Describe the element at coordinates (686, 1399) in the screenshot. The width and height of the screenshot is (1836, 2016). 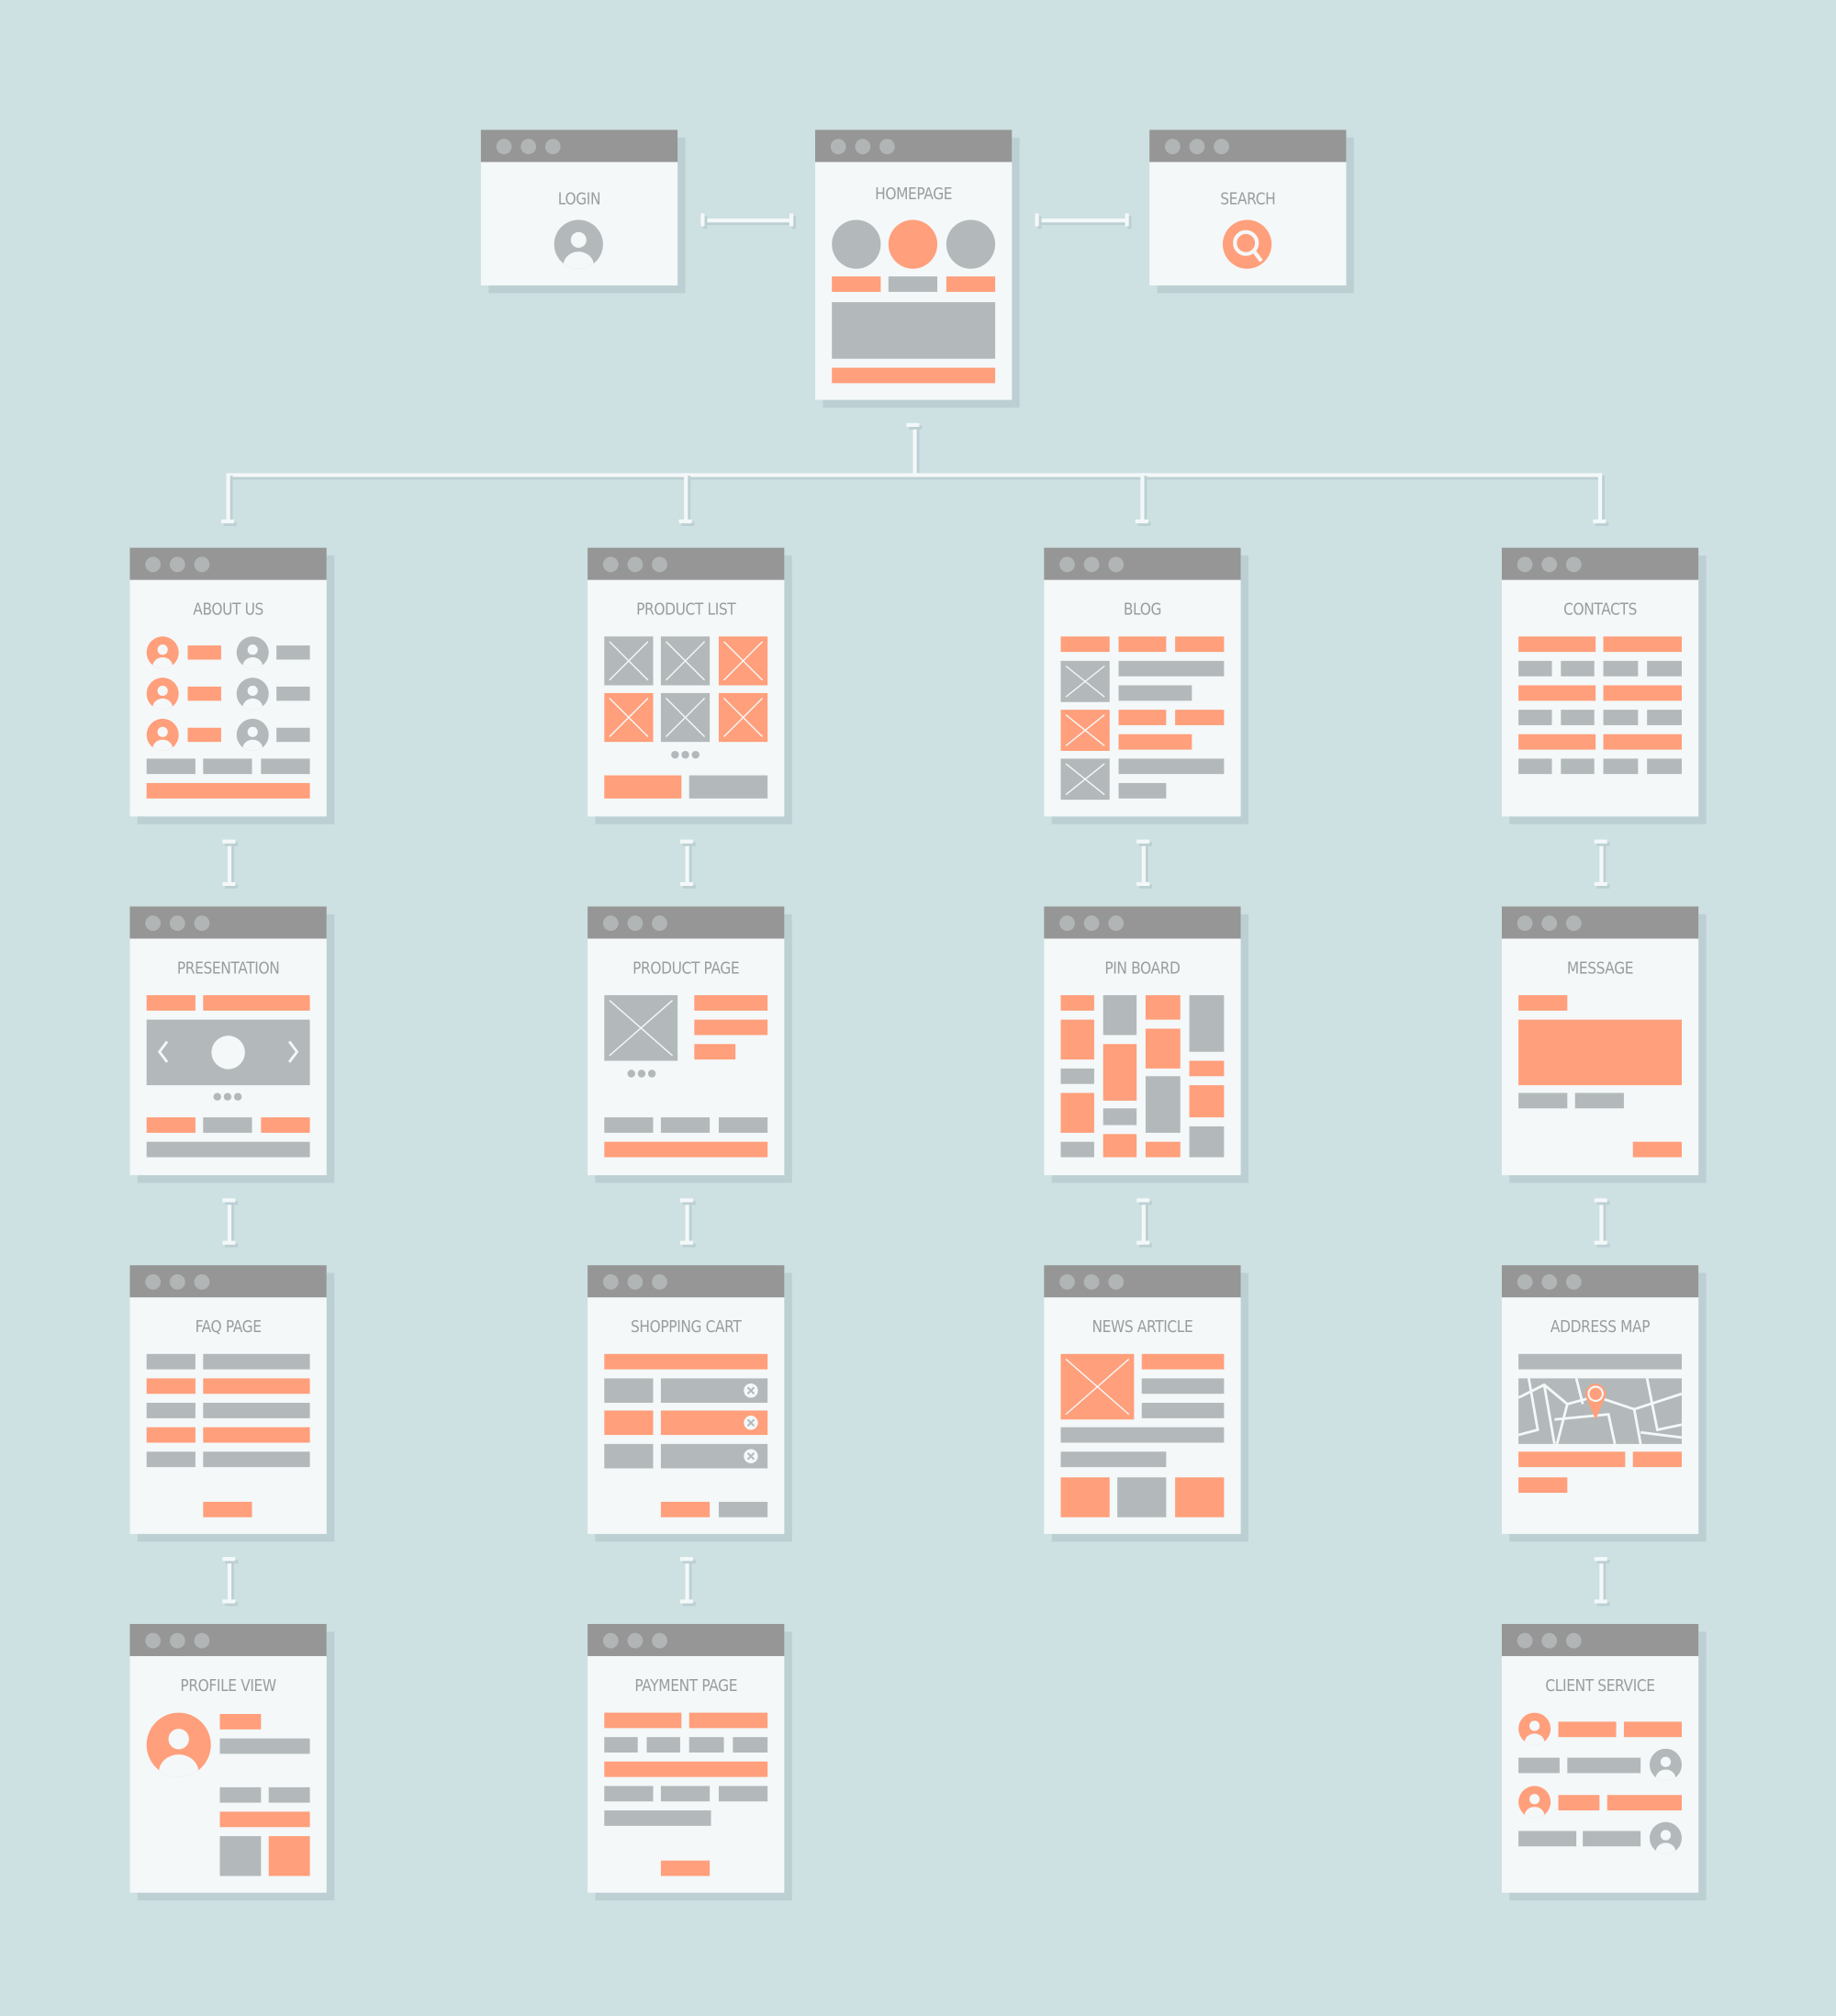
I see `page-card-shopping-cart: SHOPPING CART` at that location.